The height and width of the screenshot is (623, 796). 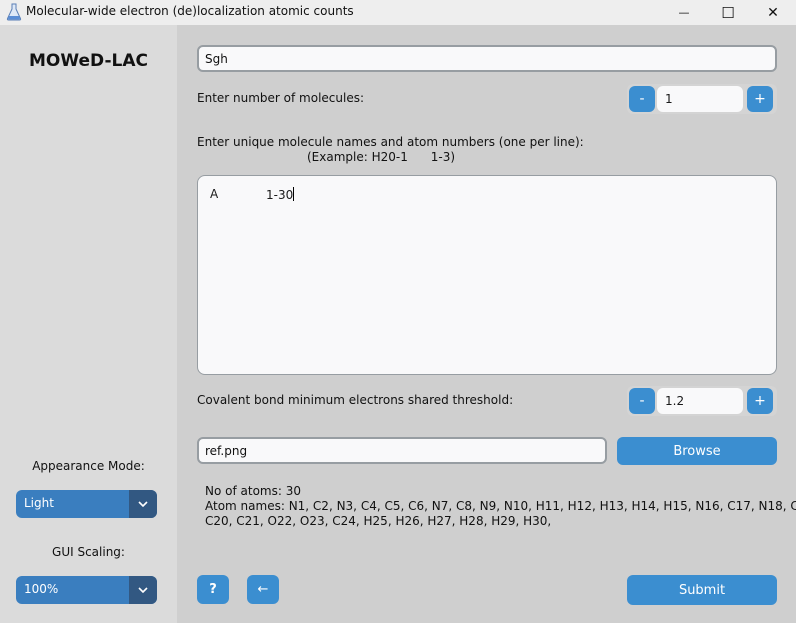 What do you see at coordinates (642, 99) in the screenshot?
I see `molecules-decrement-button: -` at bounding box center [642, 99].